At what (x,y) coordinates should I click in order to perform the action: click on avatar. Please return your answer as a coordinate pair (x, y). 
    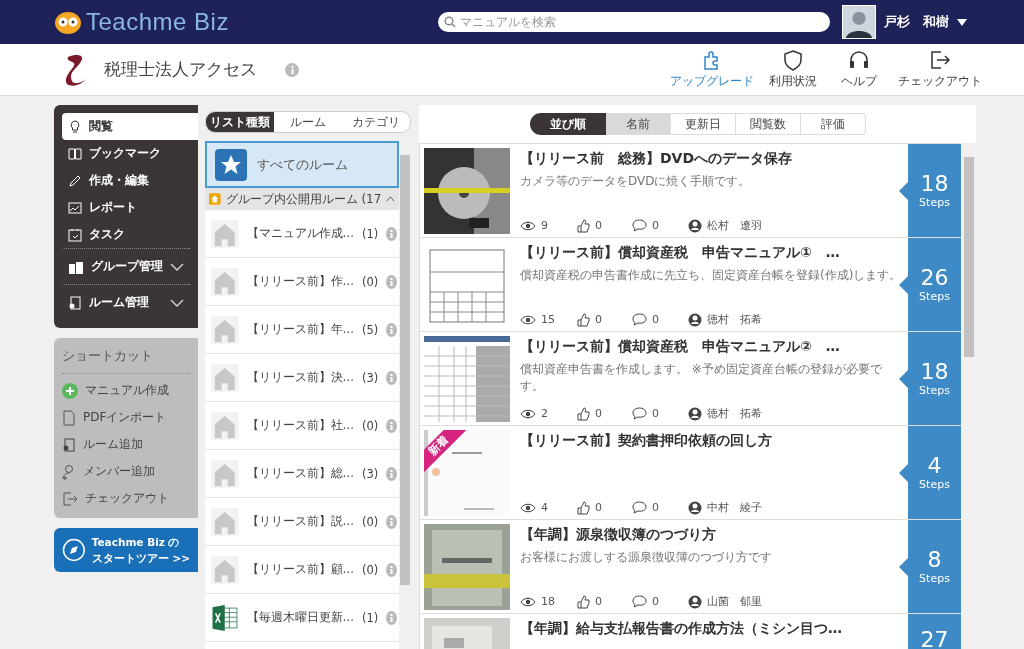
    Looking at the image, I should click on (859, 22).